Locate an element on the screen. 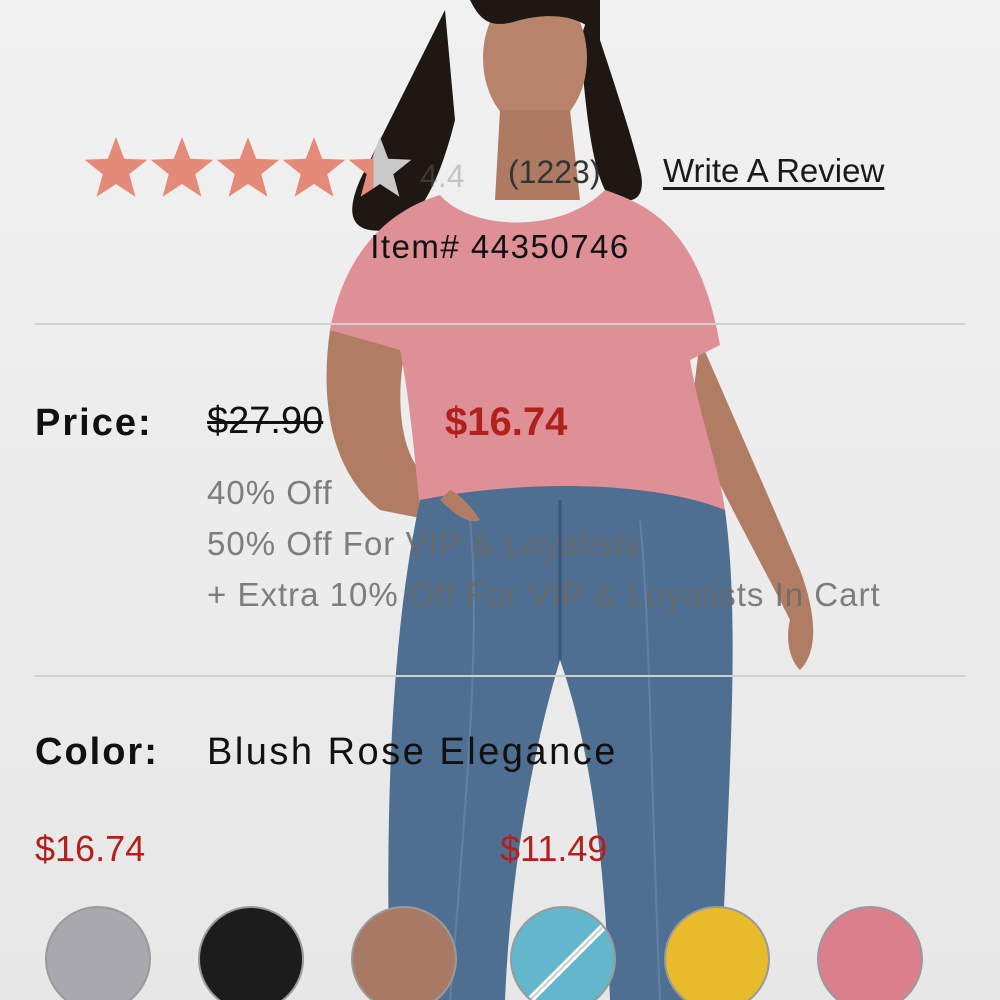 The height and width of the screenshot is (1000, 1000). rating-value: 4.4 is located at coordinates (442, 176).